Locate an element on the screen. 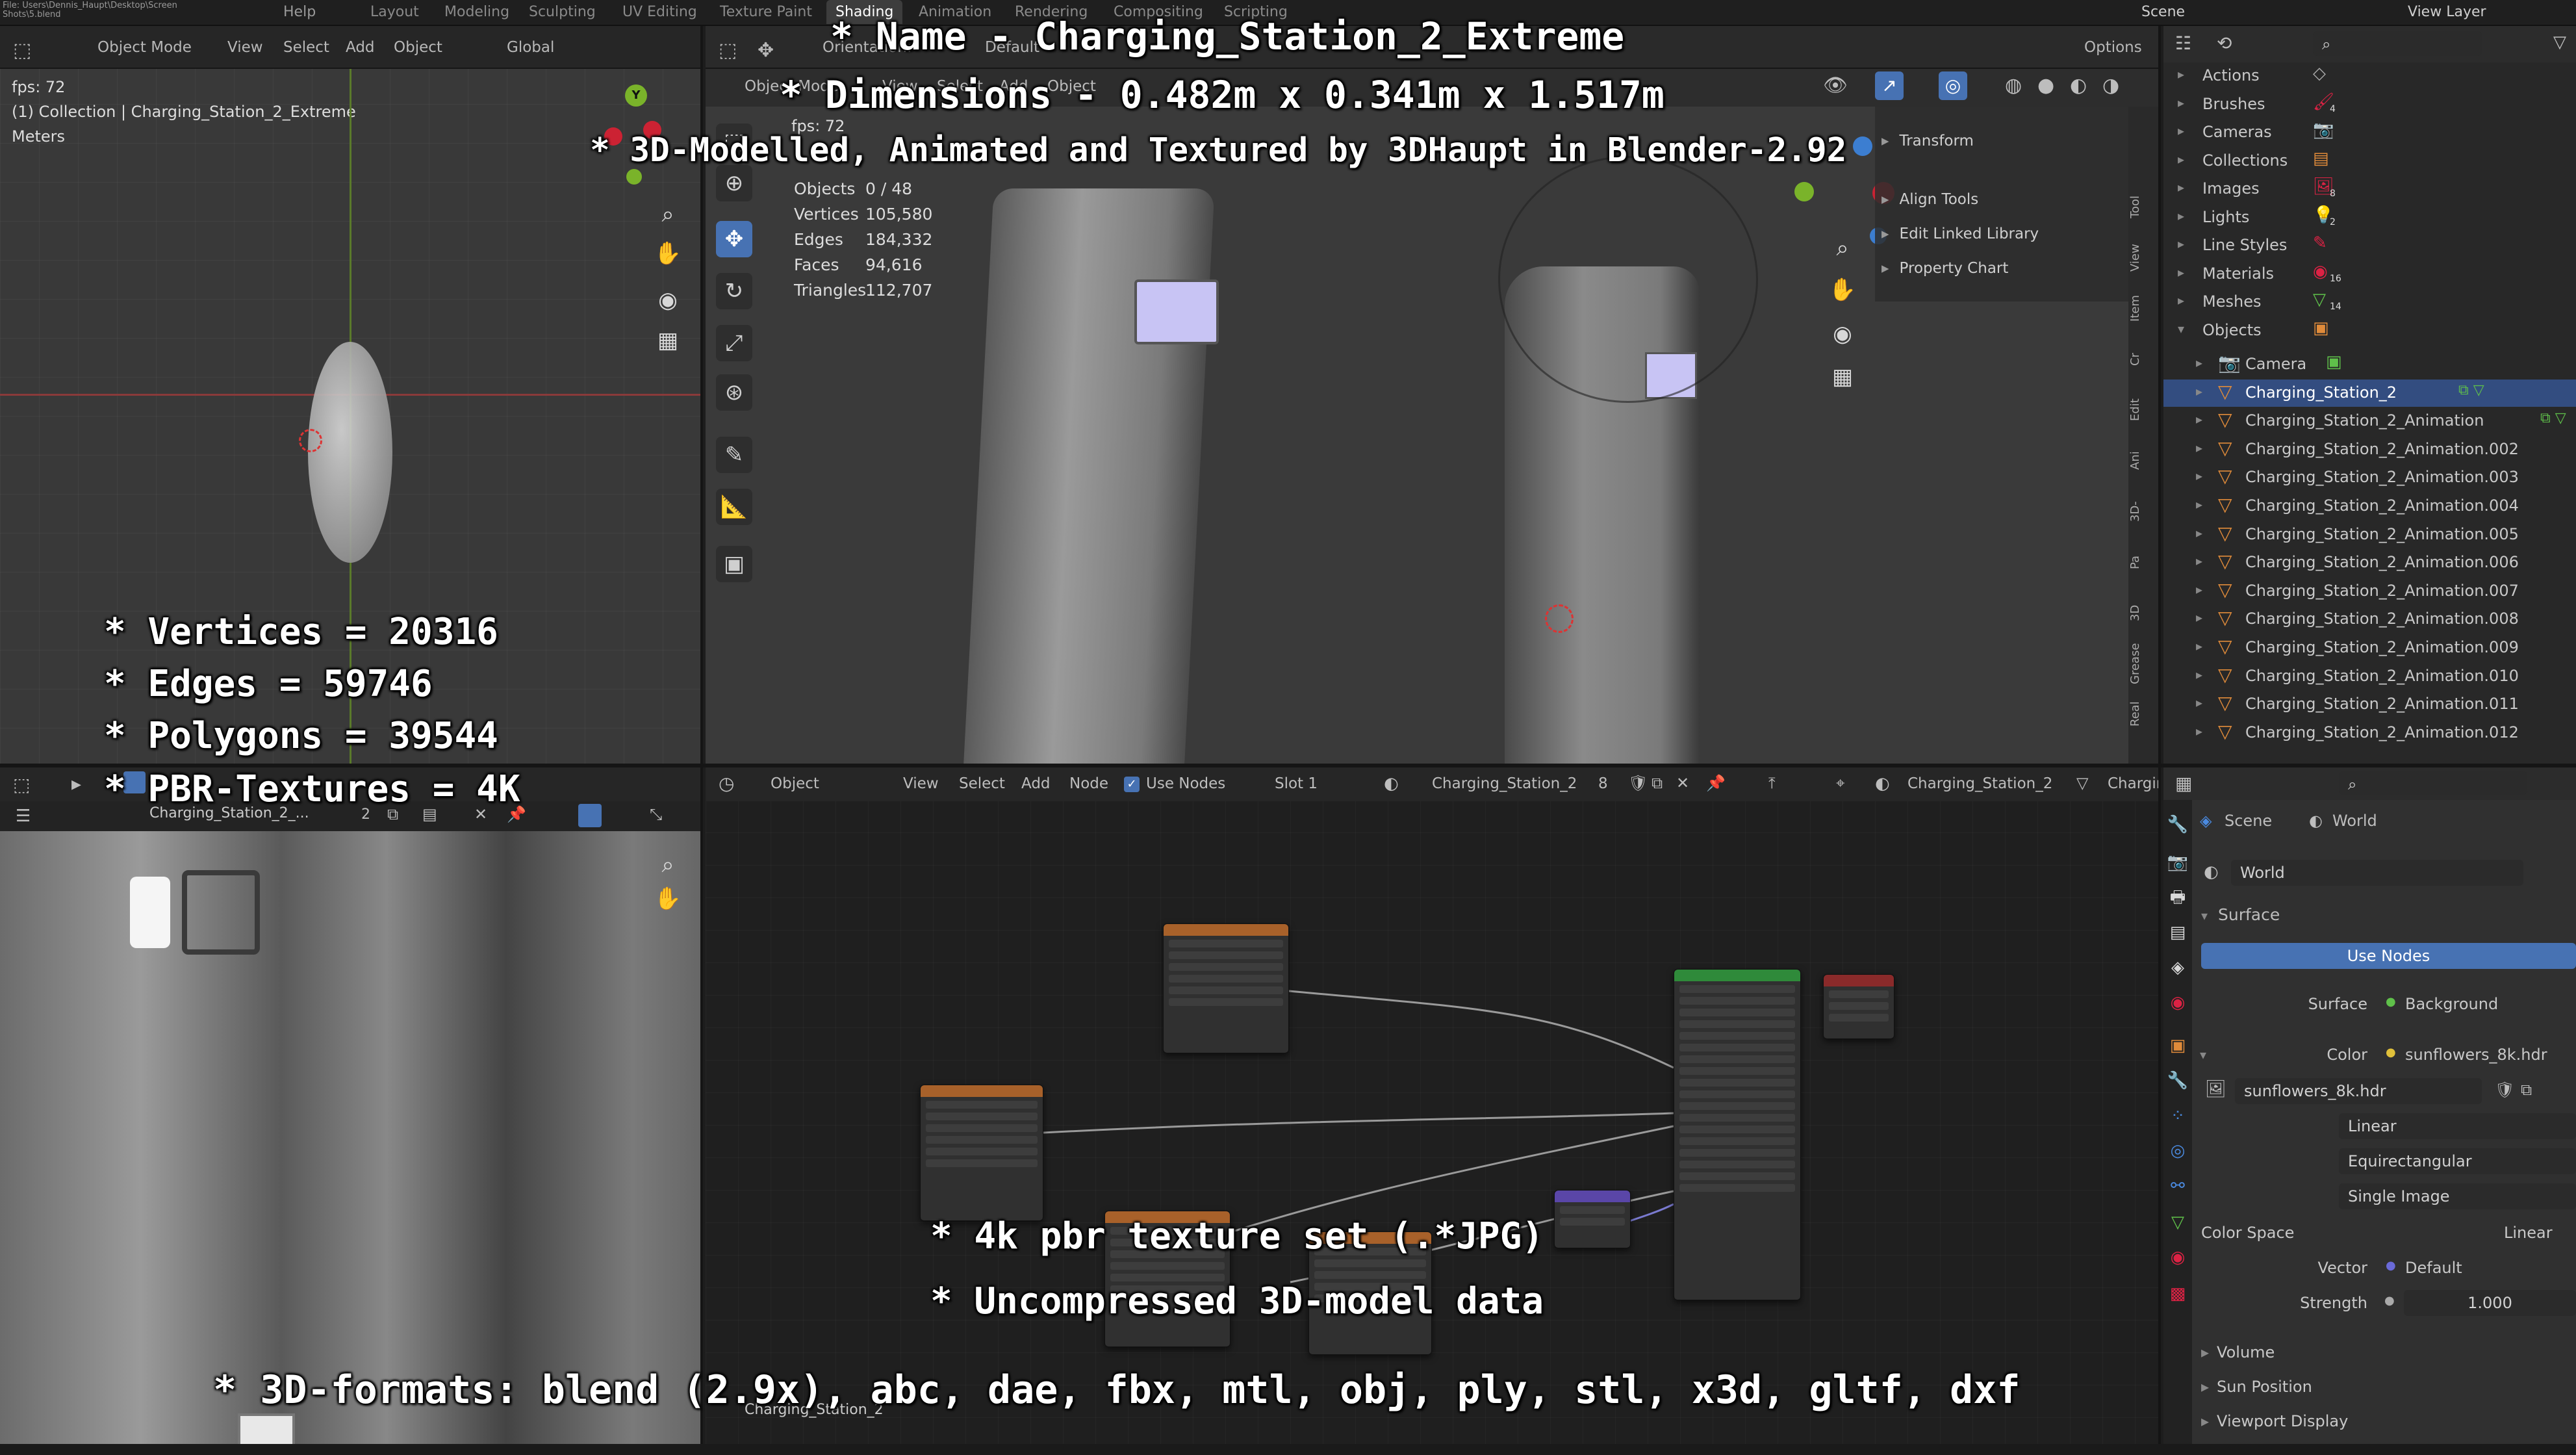  image-texture-node is located at coordinates (981, 1153).